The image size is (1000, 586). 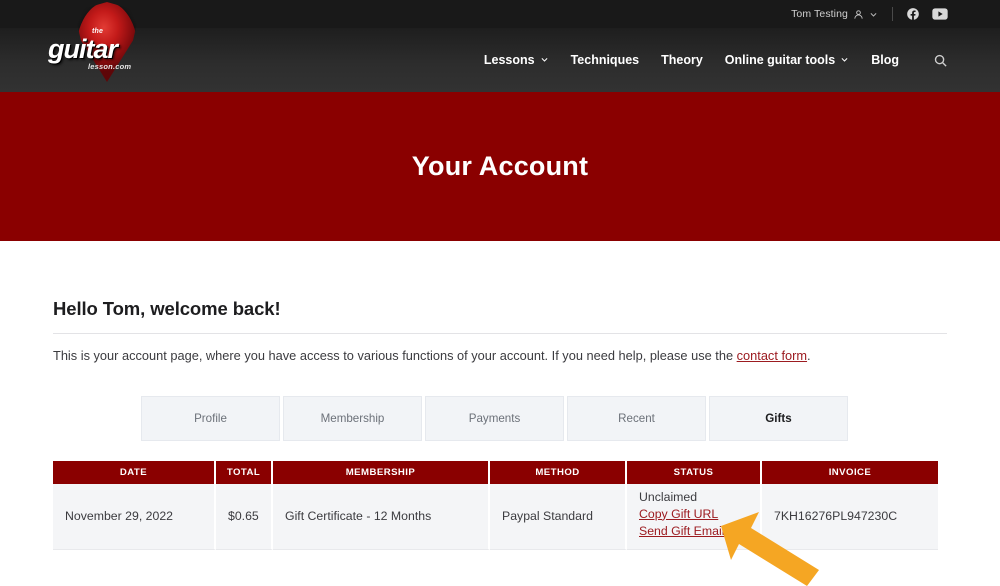 I want to click on nav-item-label: Blog, so click(x=885, y=60).